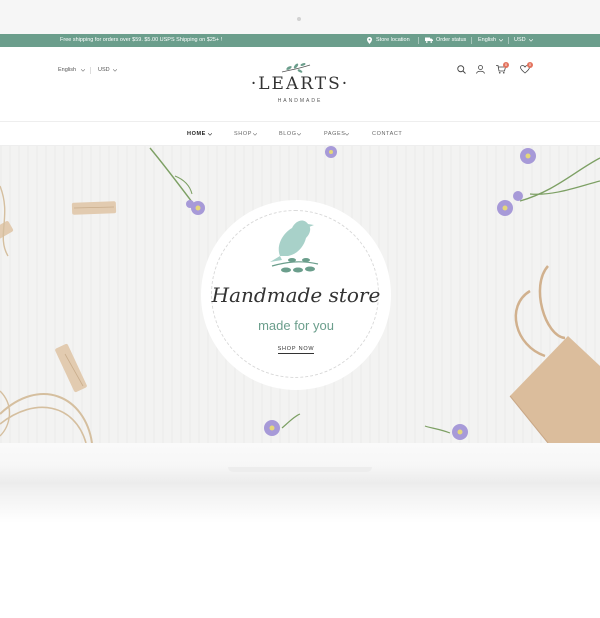 This screenshot has height=618, width=600. What do you see at coordinates (335, 134) in the screenshot?
I see `nav-item-pages: PAGES` at bounding box center [335, 134].